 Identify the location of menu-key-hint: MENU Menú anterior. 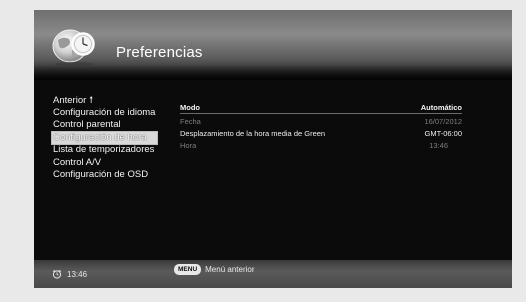
(214, 269).